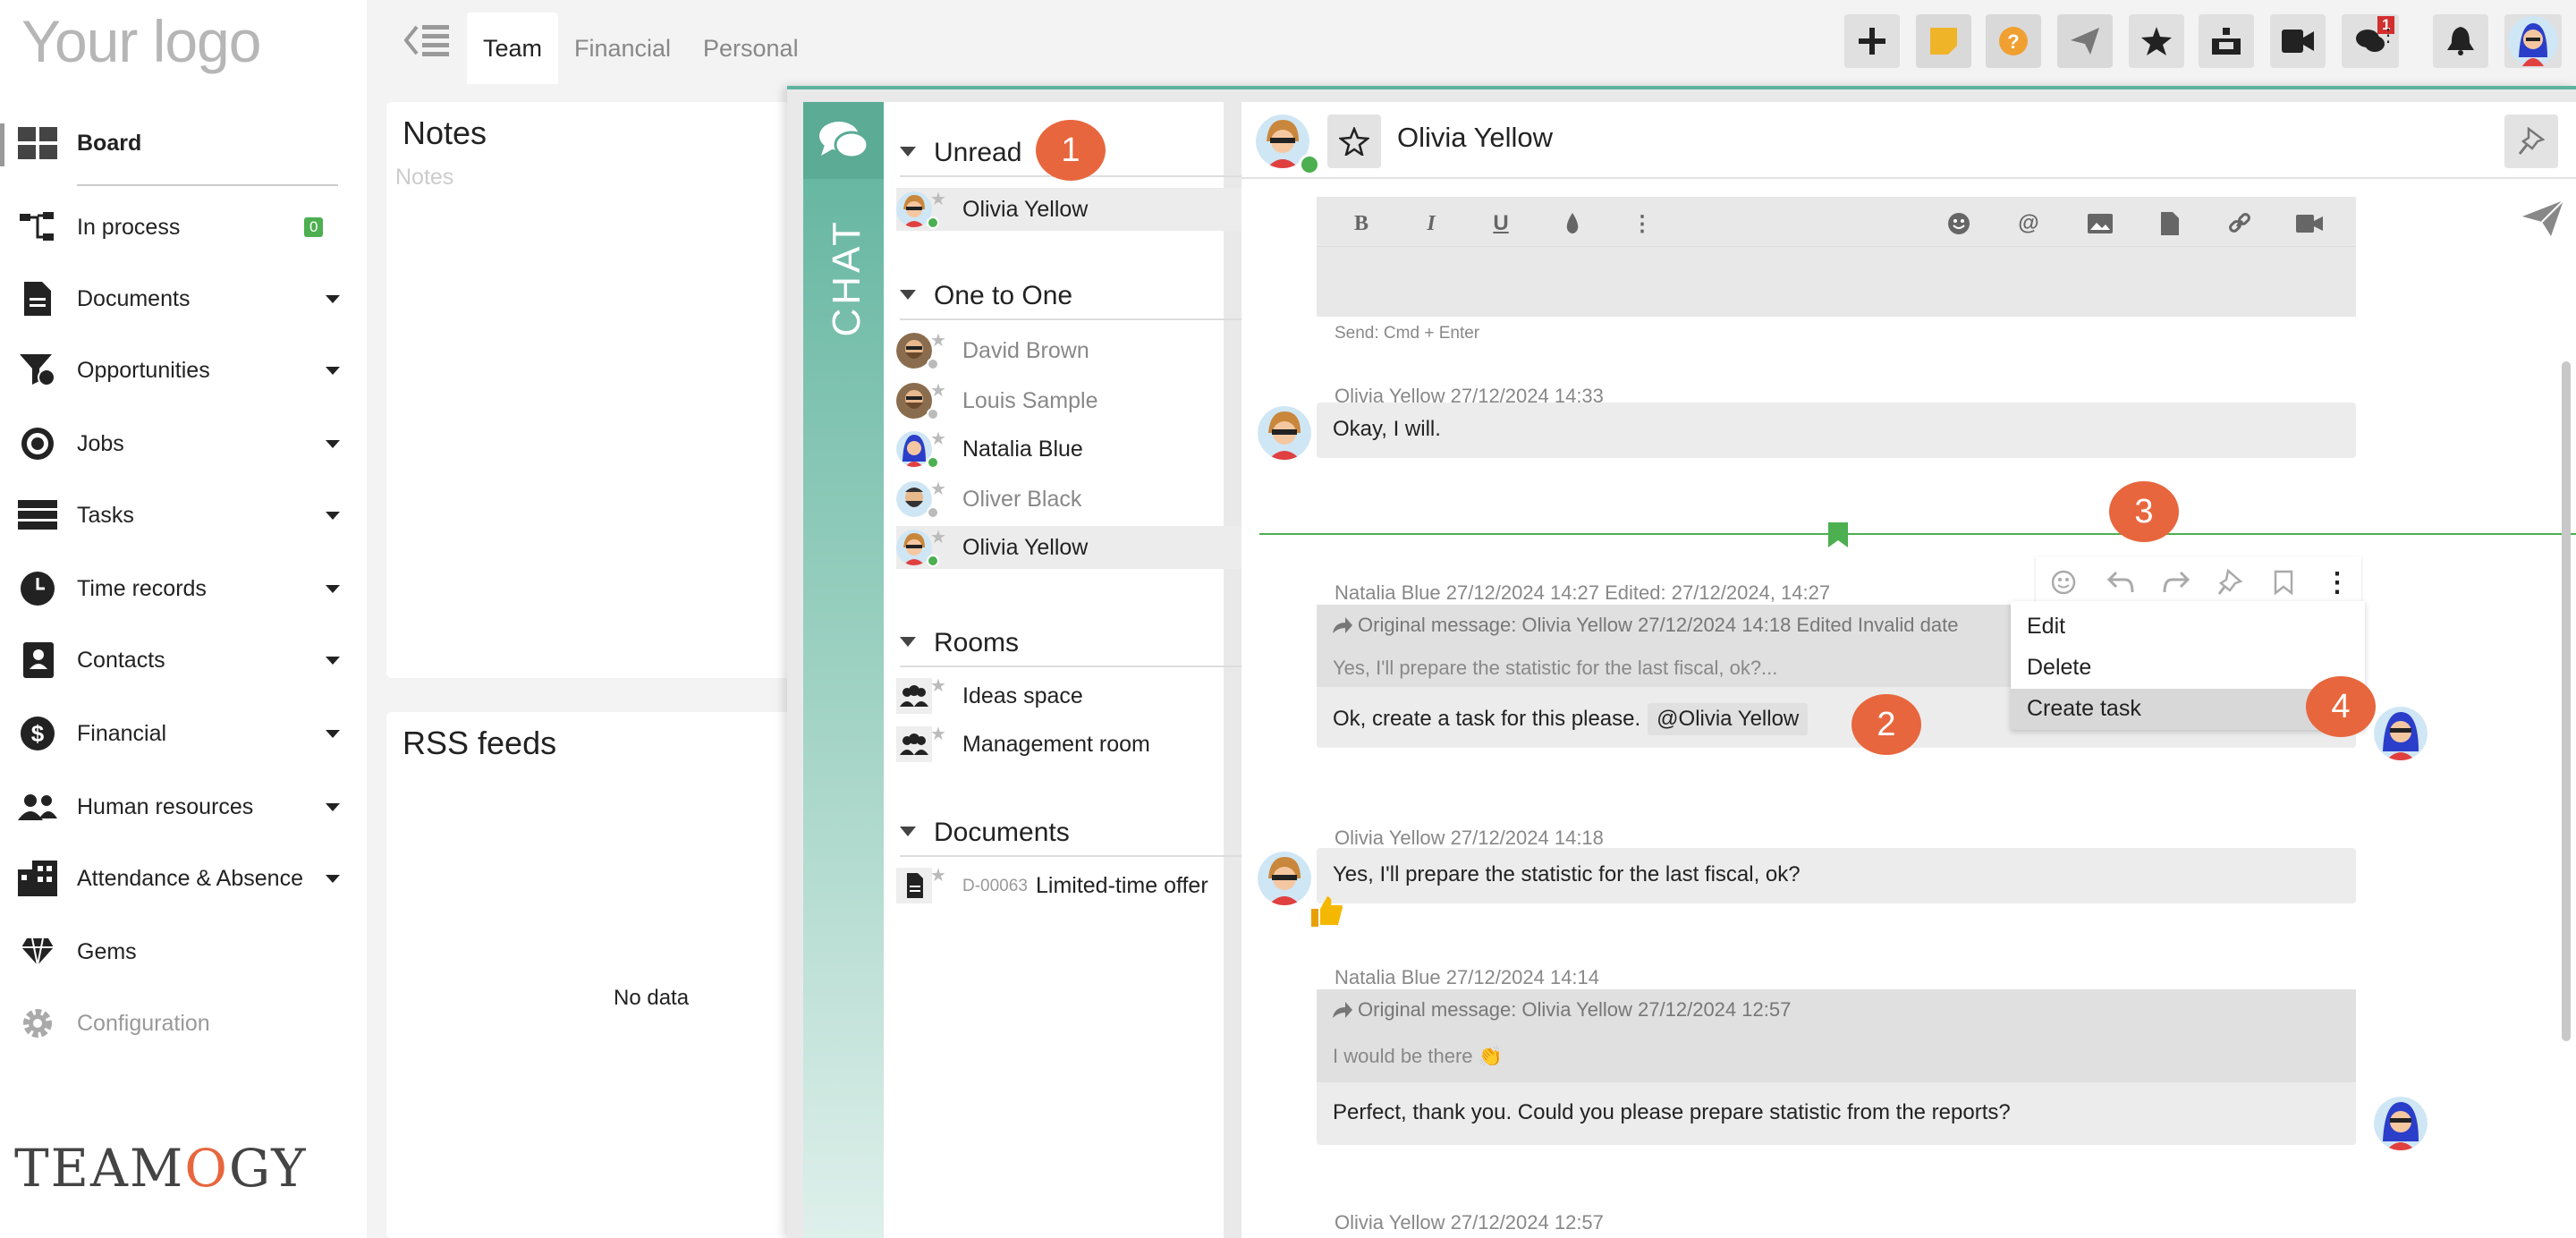 The height and width of the screenshot is (1238, 2576). What do you see at coordinates (424, 178) in the screenshot?
I see `notes-input: Notes` at bounding box center [424, 178].